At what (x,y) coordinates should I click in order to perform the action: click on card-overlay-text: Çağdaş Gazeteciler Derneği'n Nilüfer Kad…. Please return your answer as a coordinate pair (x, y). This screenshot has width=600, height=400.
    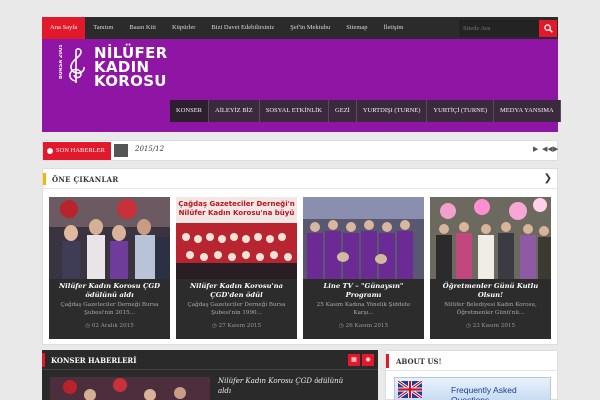
    Looking at the image, I should click on (236, 208).